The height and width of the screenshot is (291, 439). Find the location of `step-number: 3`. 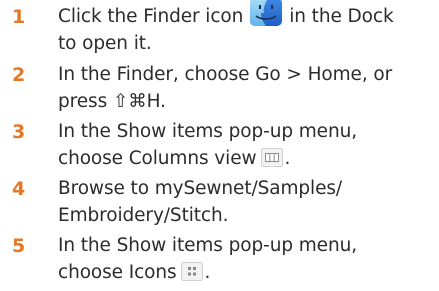

step-number: 3 is located at coordinates (19, 132).